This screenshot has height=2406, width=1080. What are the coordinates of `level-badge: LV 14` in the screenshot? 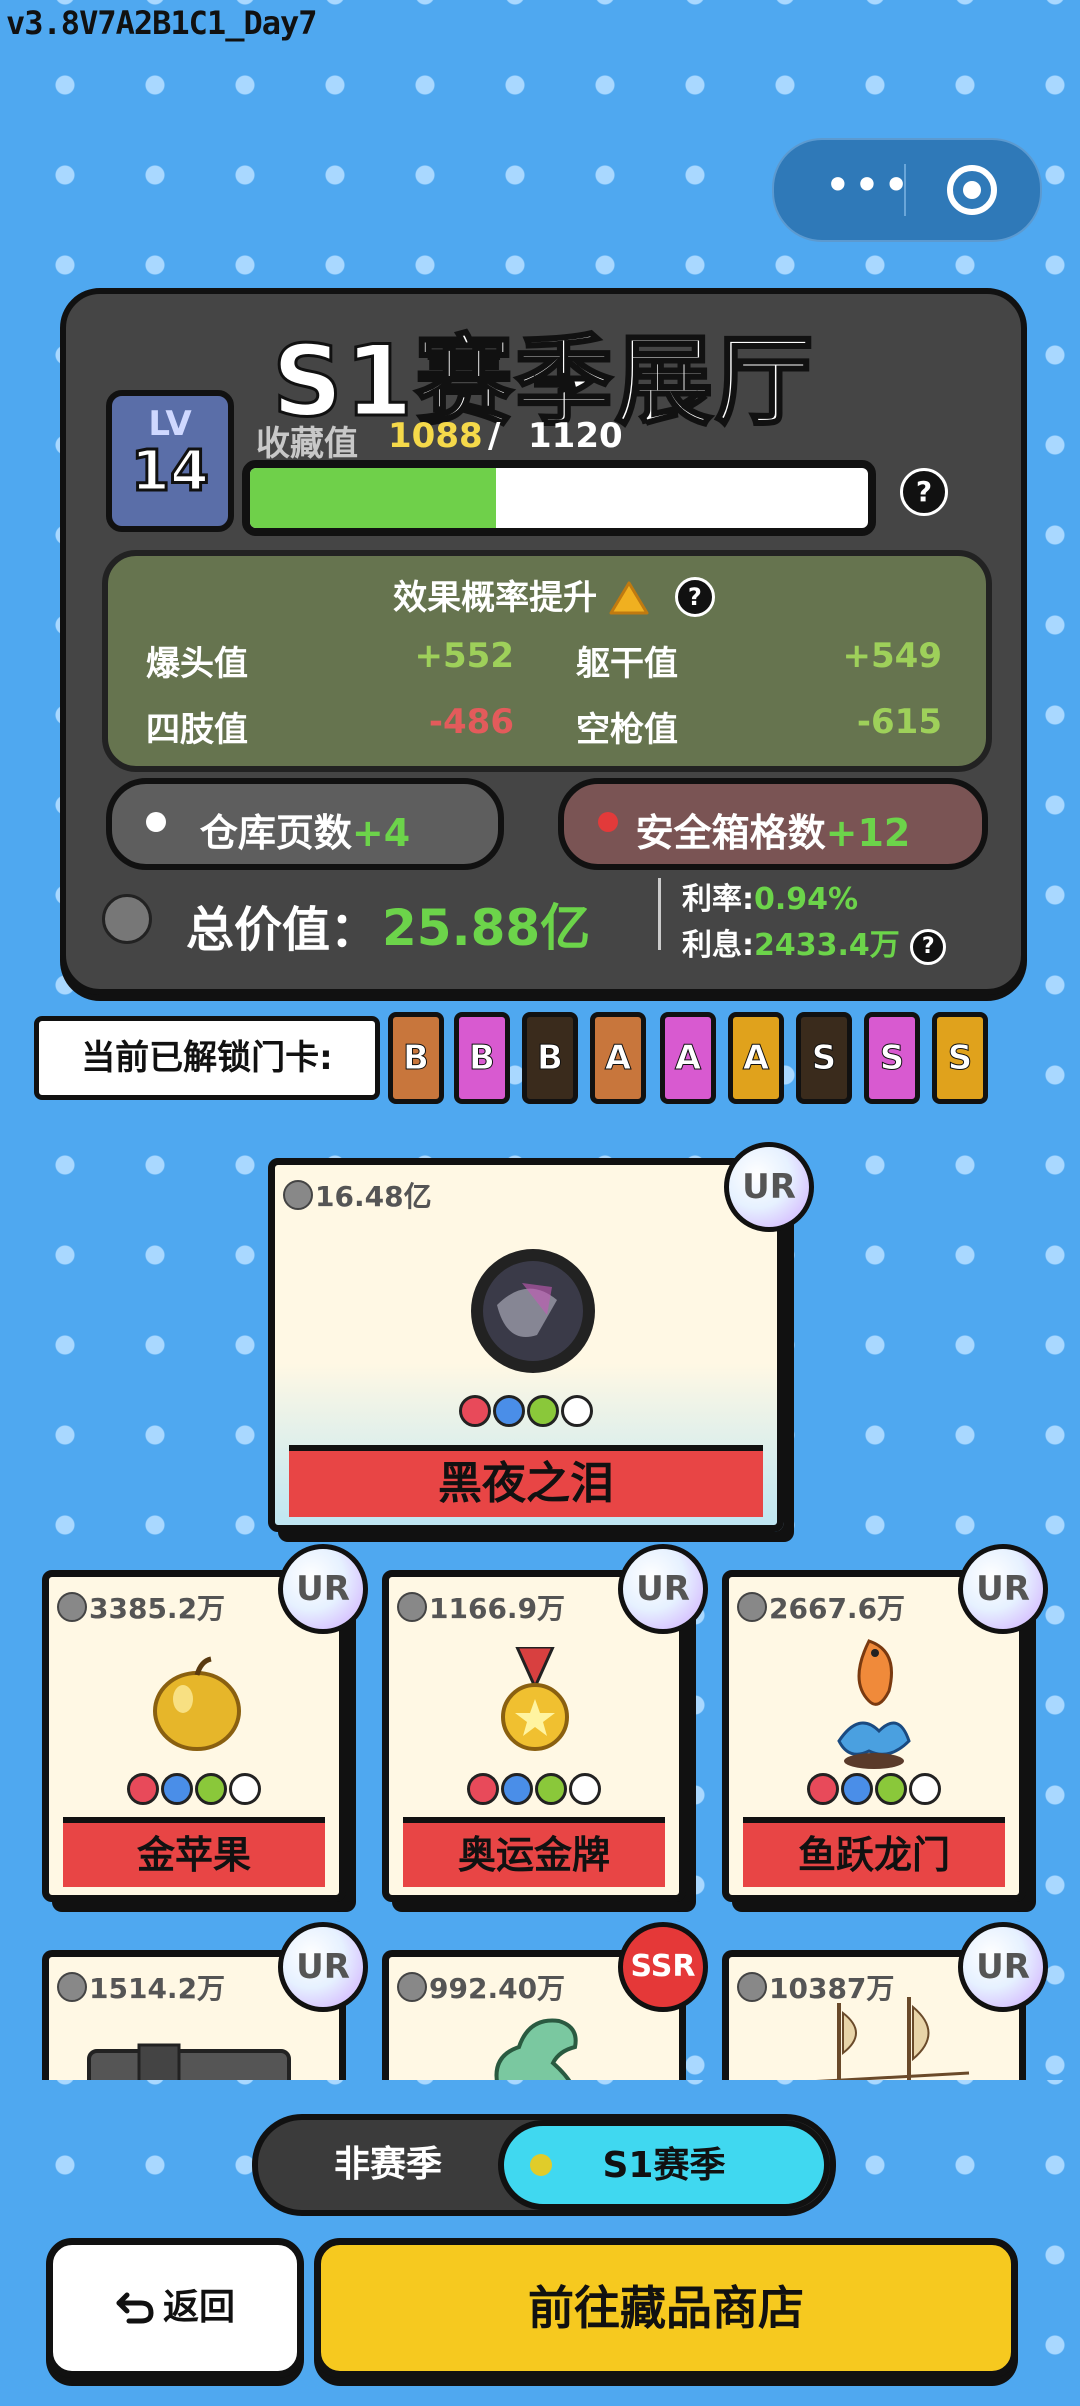 It's located at (170, 461).